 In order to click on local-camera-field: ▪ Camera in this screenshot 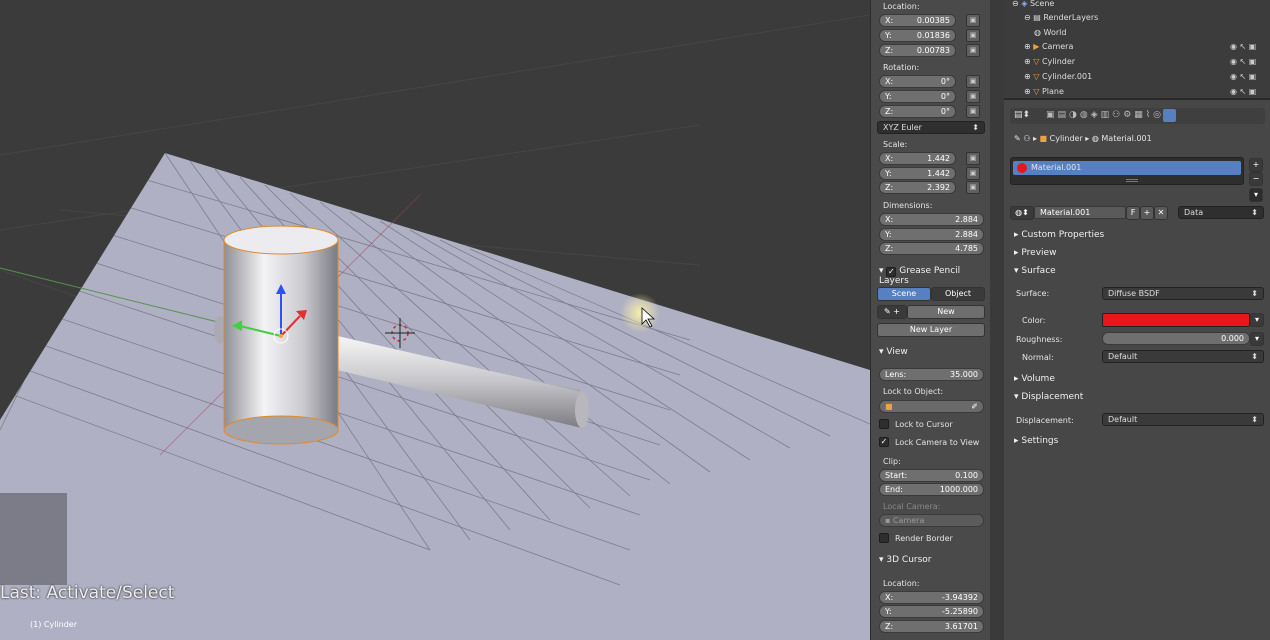, I will do `click(931, 520)`.